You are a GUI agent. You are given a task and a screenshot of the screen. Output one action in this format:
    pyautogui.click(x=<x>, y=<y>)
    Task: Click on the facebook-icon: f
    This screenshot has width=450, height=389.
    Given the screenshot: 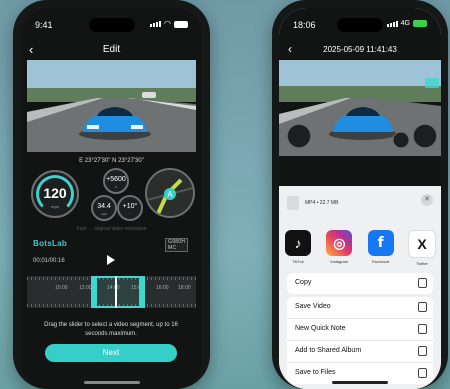 What is the action you would take?
    pyautogui.click(x=380, y=243)
    